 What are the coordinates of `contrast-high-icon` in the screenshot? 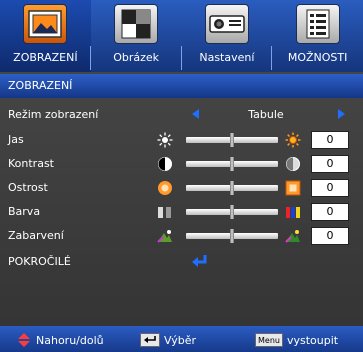 It's located at (293, 164).